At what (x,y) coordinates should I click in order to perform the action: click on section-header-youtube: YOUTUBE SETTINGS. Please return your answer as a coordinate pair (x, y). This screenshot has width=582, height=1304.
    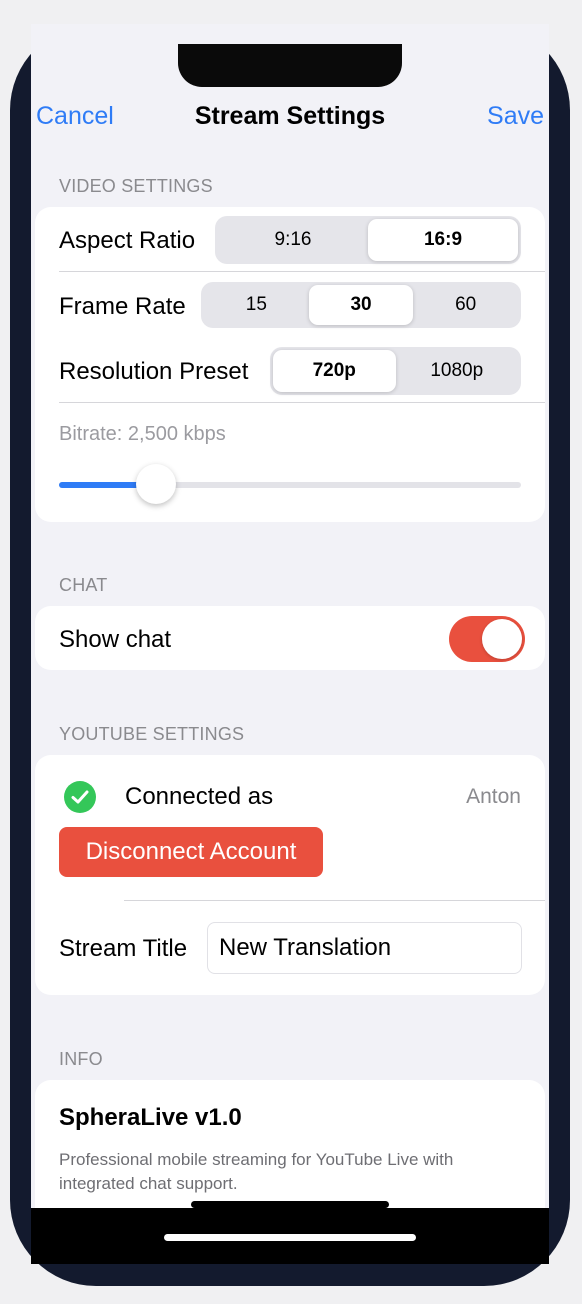
    Looking at the image, I should click on (152, 734).